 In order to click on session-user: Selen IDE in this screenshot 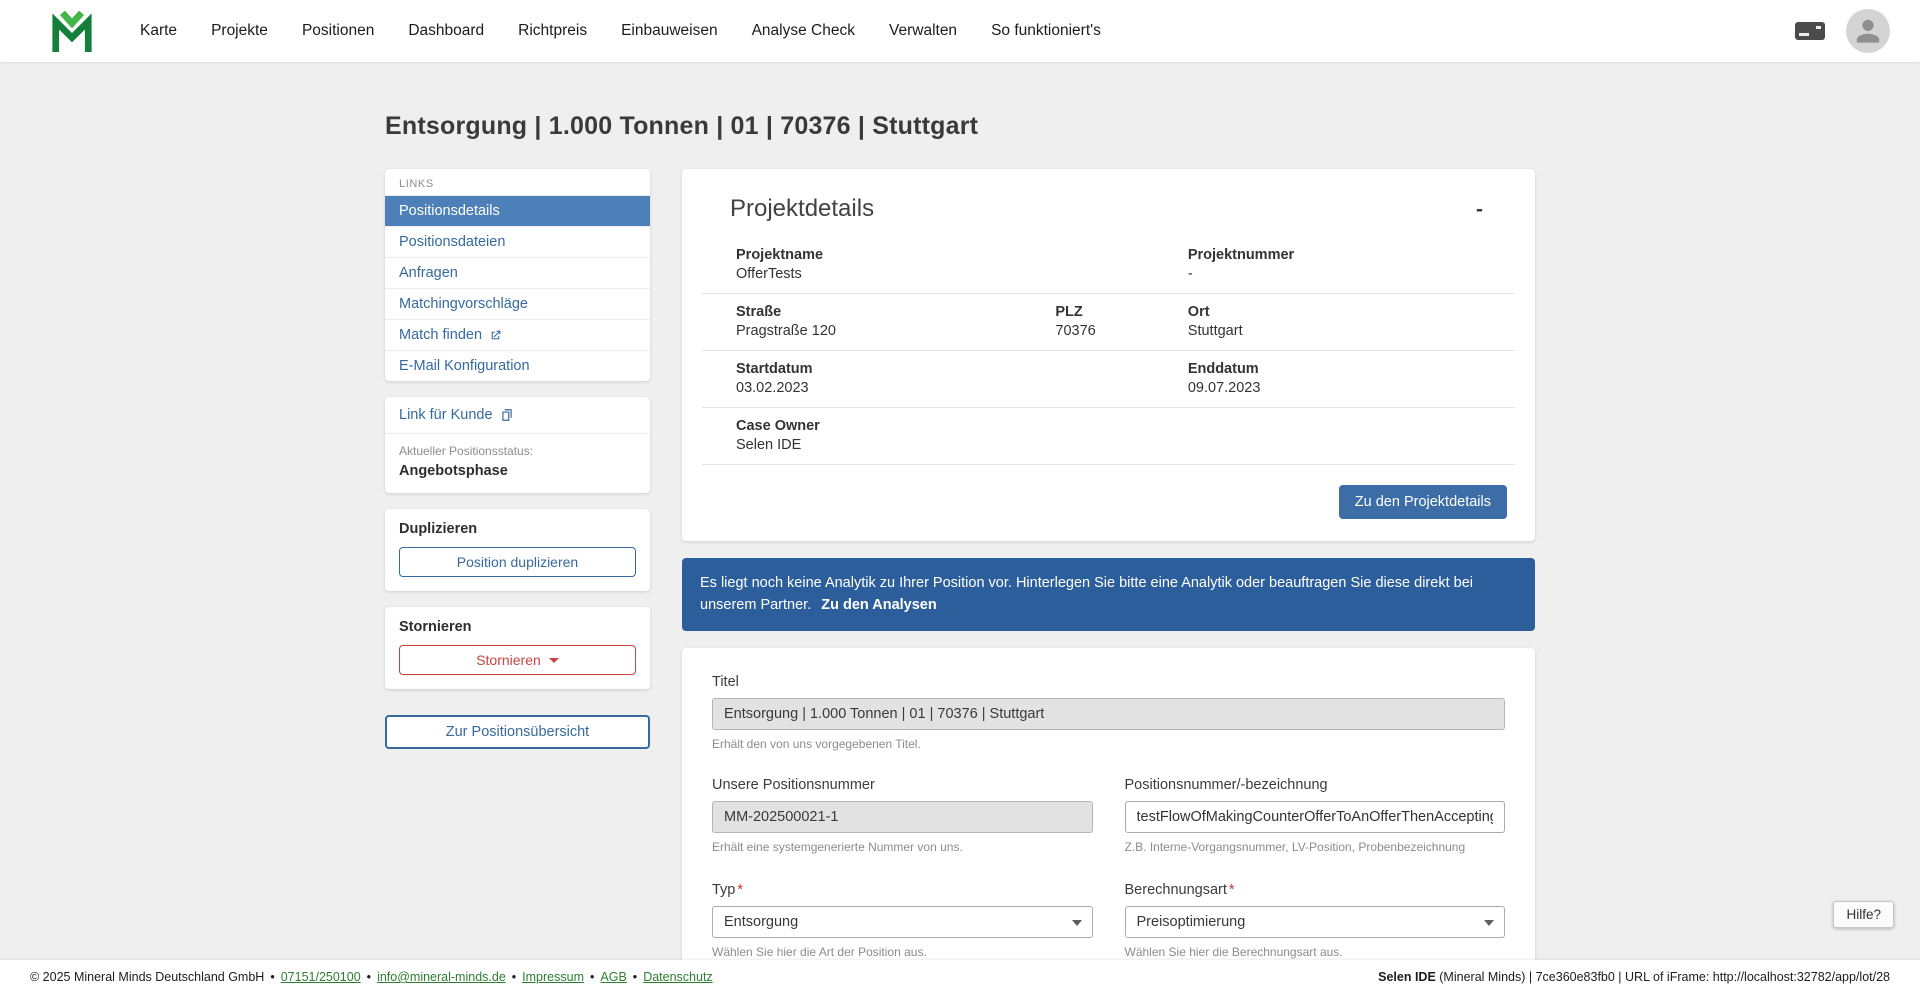, I will do `click(1407, 977)`.